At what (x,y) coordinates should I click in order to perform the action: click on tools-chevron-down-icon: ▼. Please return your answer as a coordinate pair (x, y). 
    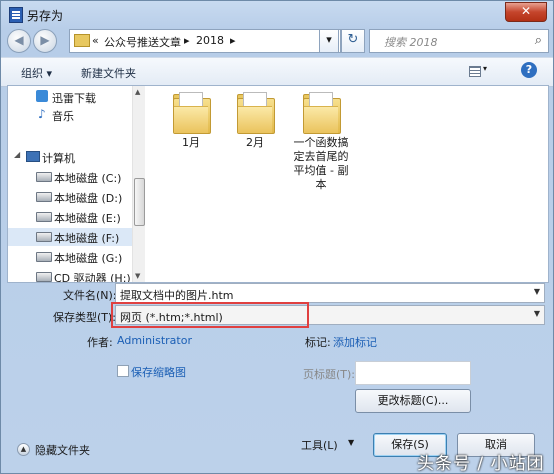
    Looking at the image, I should click on (351, 442).